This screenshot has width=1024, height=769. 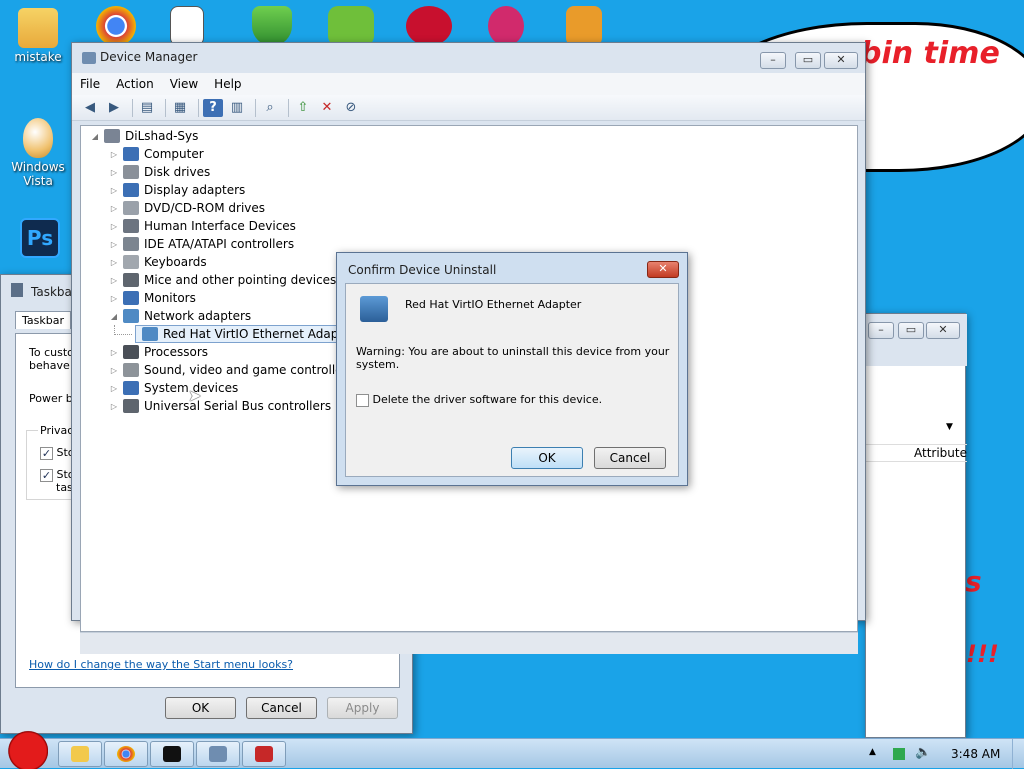 What do you see at coordinates (186, 208) in the screenshot?
I see `tree-category: ▷ DVD/CD-ROM drives` at bounding box center [186, 208].